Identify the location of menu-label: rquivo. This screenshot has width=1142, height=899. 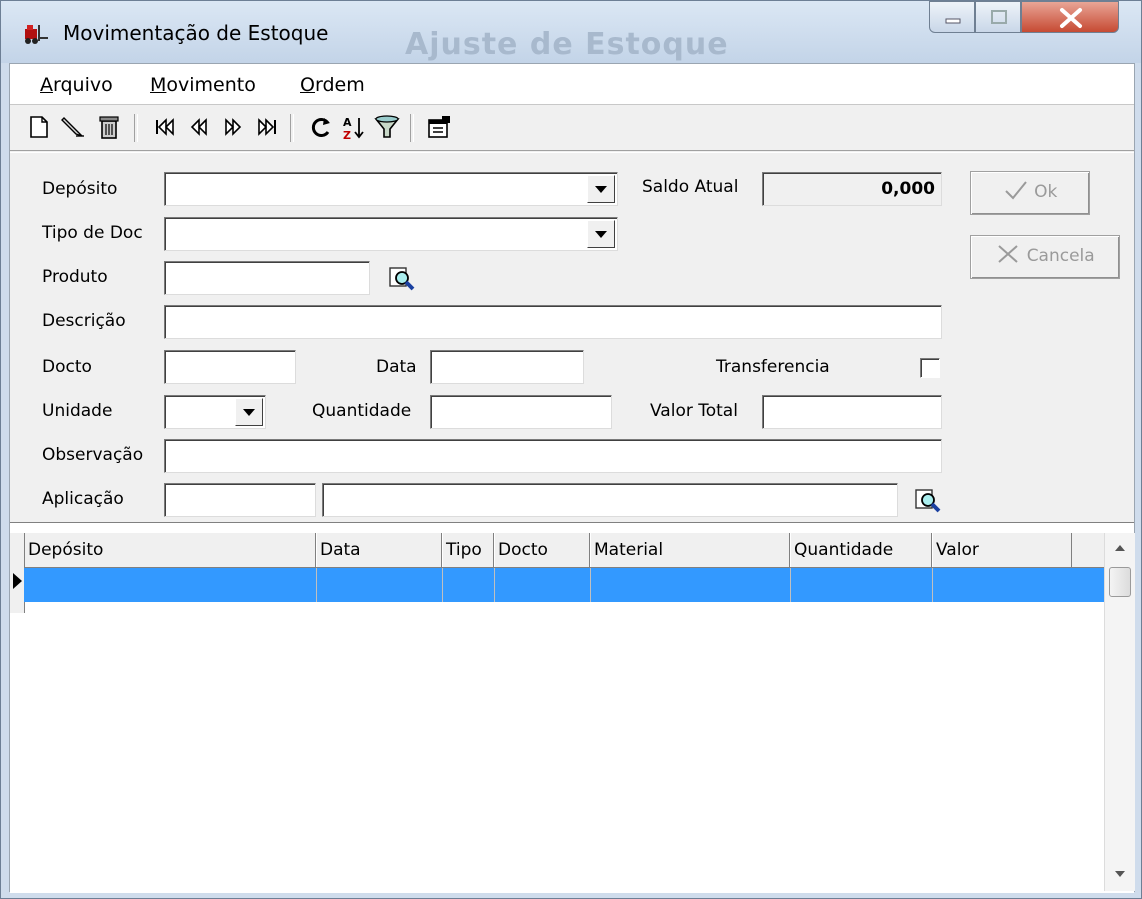
(83, 85).